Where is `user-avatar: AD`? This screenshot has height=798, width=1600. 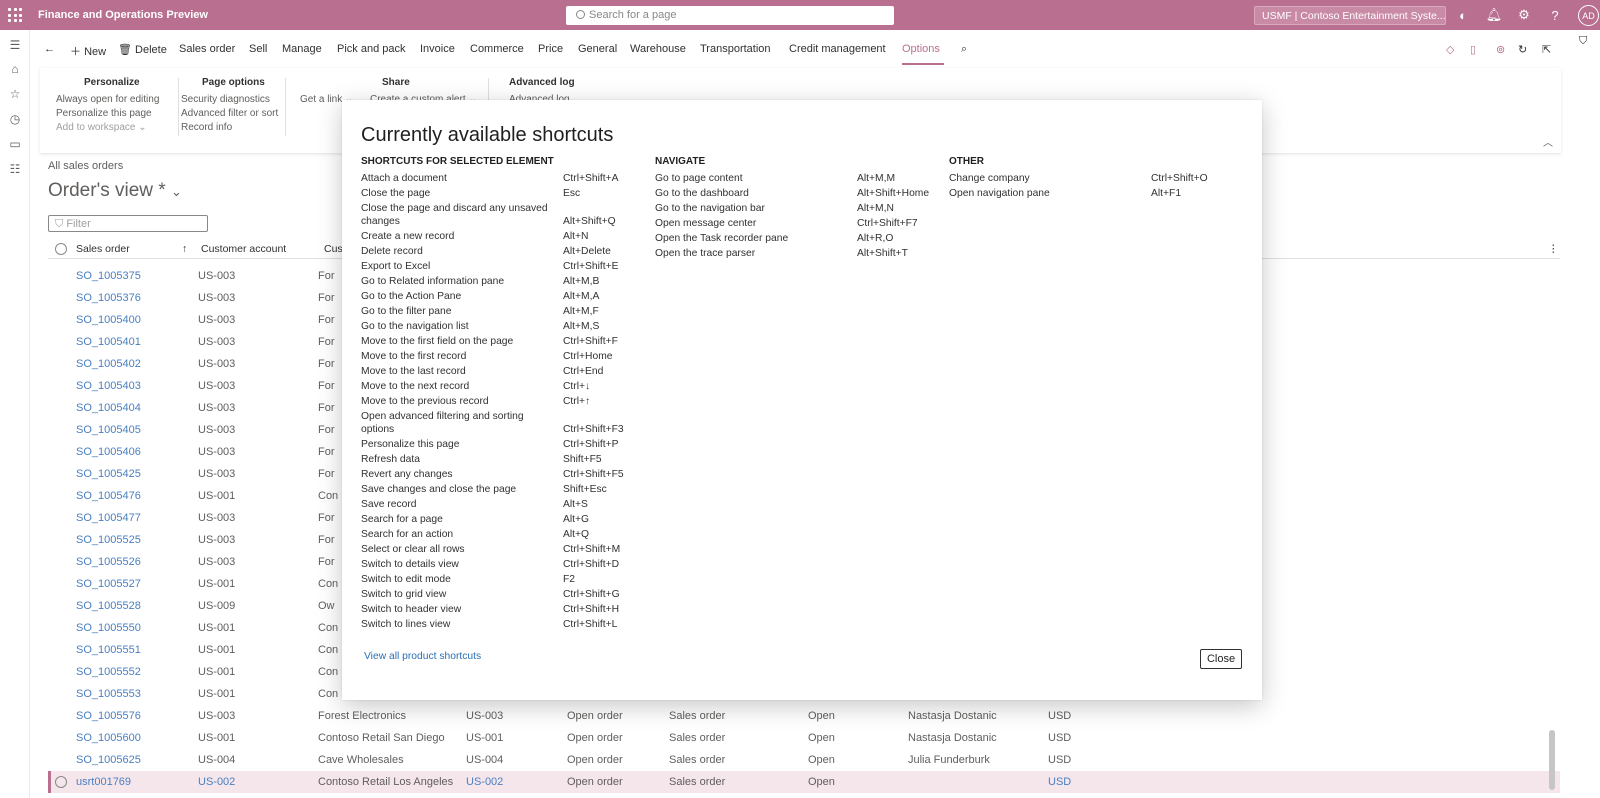 user-avatar: AD is located at coordinates (1588, 15).